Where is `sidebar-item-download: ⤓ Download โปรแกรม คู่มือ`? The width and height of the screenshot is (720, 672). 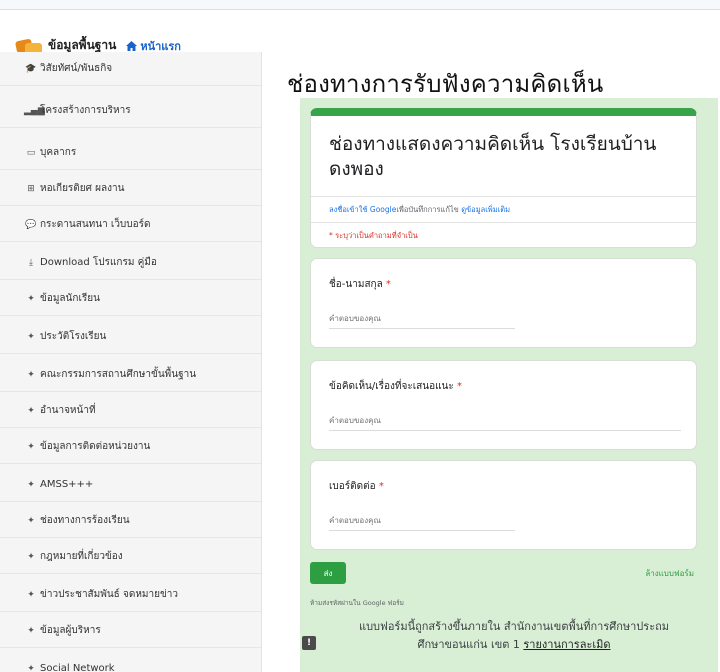
sidebar-item-download: ⤓ Download โปรแกรม คู่มือ is located at coordinates (130, 263).